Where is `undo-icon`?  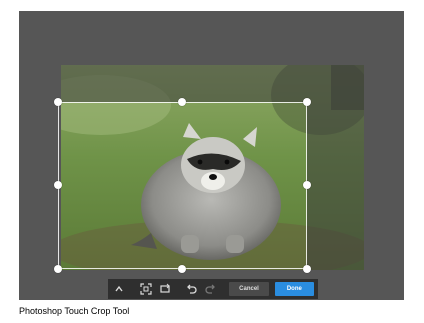 undo-icon is located at coordinates (192, 289).